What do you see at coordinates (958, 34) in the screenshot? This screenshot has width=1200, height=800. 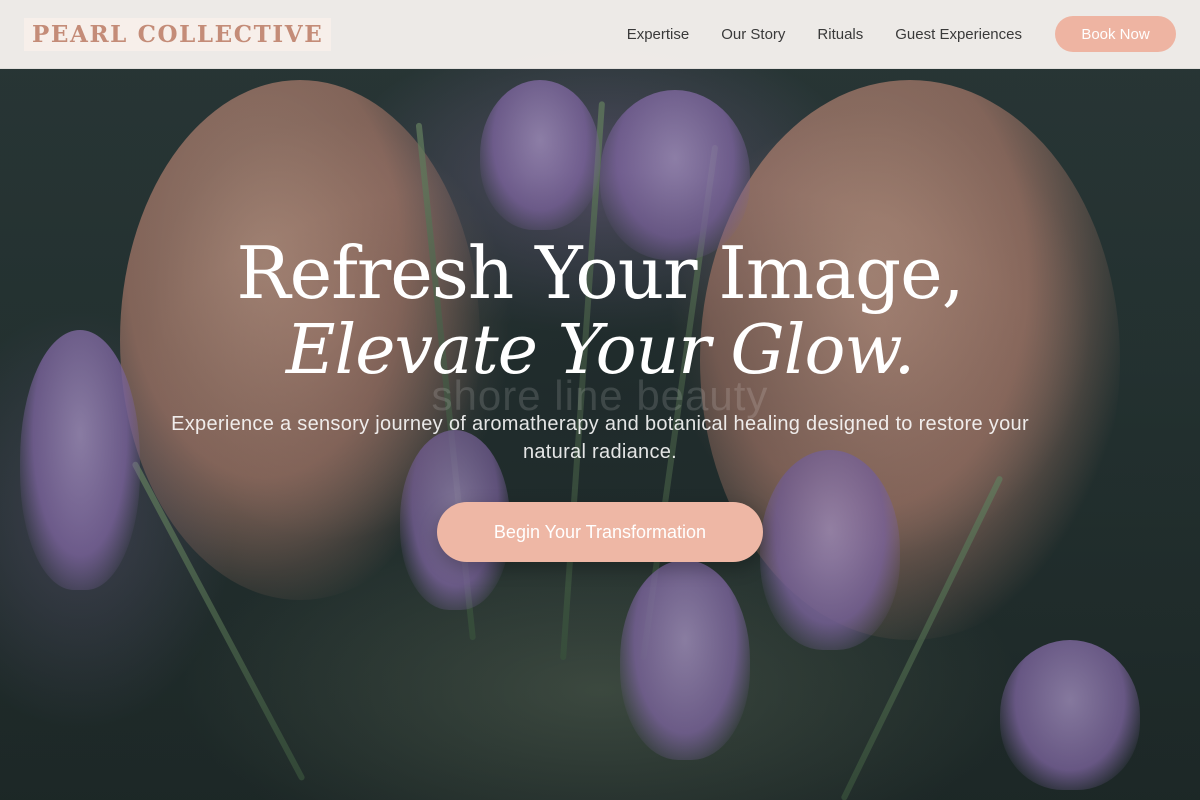 I see `nav-item-guest-experiences: Guest Experiences` at bounding box center [958, 34].